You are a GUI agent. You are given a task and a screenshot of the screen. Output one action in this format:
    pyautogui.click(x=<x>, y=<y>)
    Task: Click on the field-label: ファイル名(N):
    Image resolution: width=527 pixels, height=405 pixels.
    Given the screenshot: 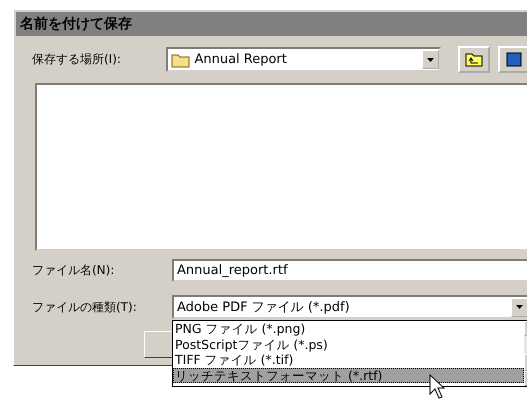 What is the action you would take?
    pyautogui.click(x=73, y=270)
    